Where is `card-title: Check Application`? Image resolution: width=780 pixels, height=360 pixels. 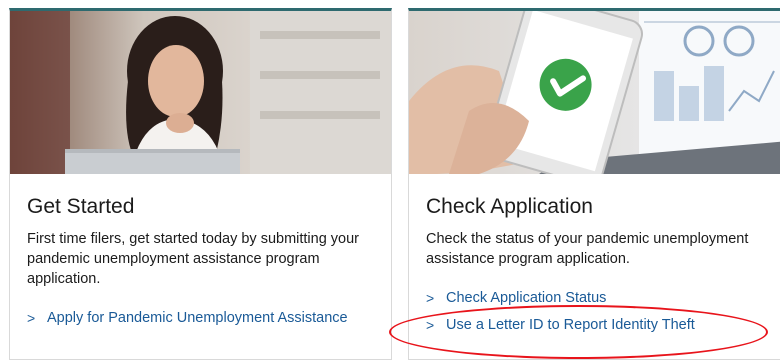
card-title: Check Application is located at coordinates (509, 206).